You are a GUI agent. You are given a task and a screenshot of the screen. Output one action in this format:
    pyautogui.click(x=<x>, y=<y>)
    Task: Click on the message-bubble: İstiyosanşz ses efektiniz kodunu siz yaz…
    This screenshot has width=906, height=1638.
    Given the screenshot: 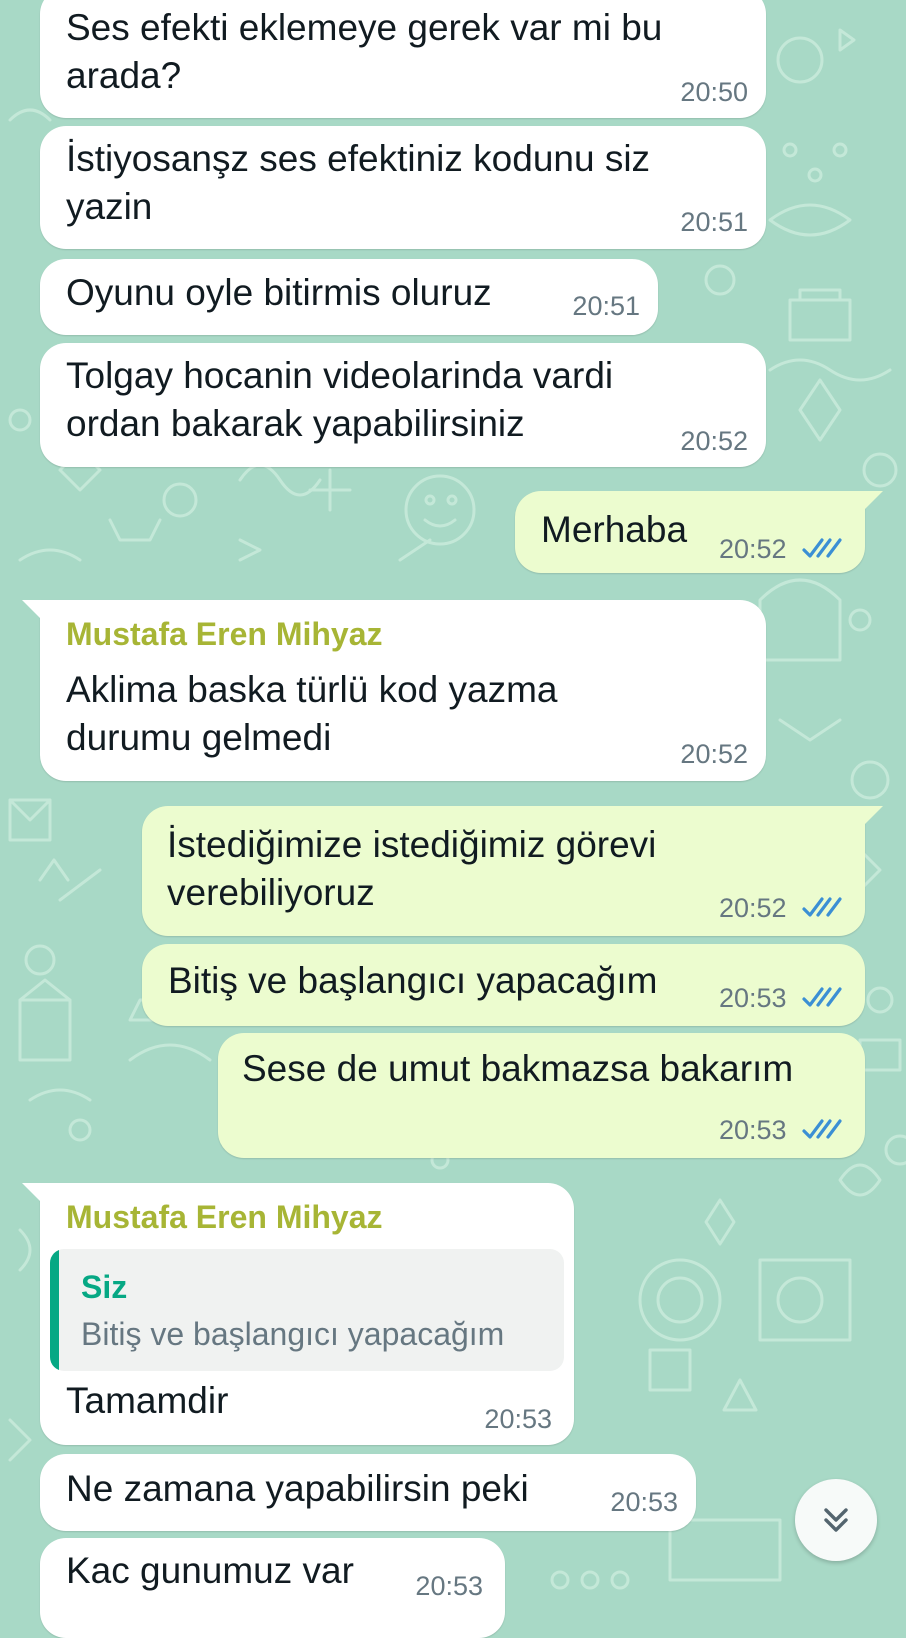 What is the action you would take?
    pyautogui.click(x=403, y=187)
    